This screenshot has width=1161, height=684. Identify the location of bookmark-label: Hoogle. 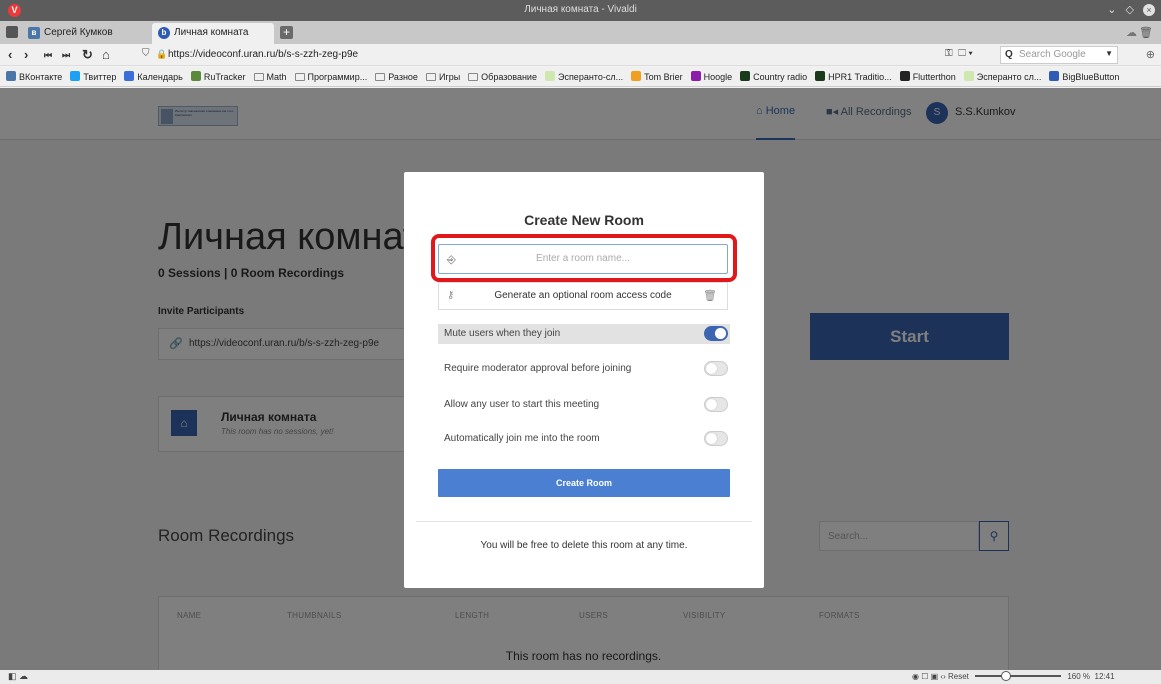
(718, 77).